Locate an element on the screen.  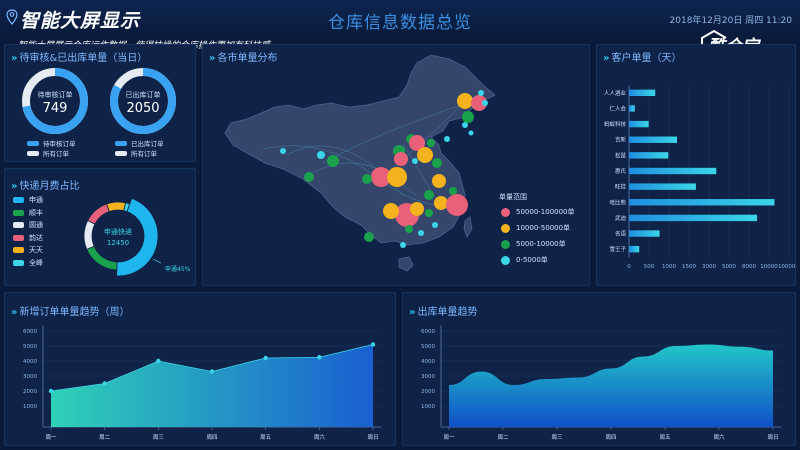
legend-label: 待审核订单 is located at coordinates (59, 144).